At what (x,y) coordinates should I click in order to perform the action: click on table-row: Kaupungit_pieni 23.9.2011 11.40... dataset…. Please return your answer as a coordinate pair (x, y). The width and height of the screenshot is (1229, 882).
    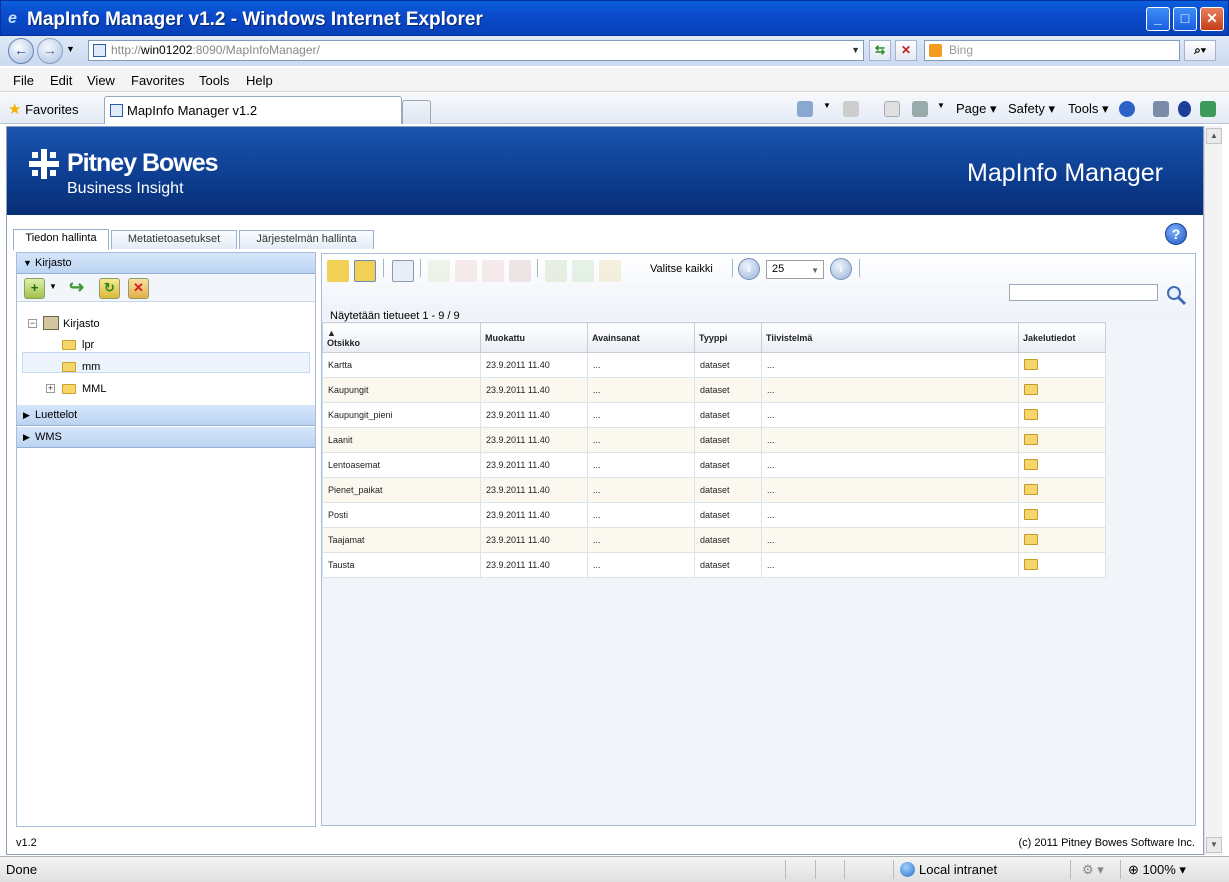
    Looking at the image, I should click on (714, 415).